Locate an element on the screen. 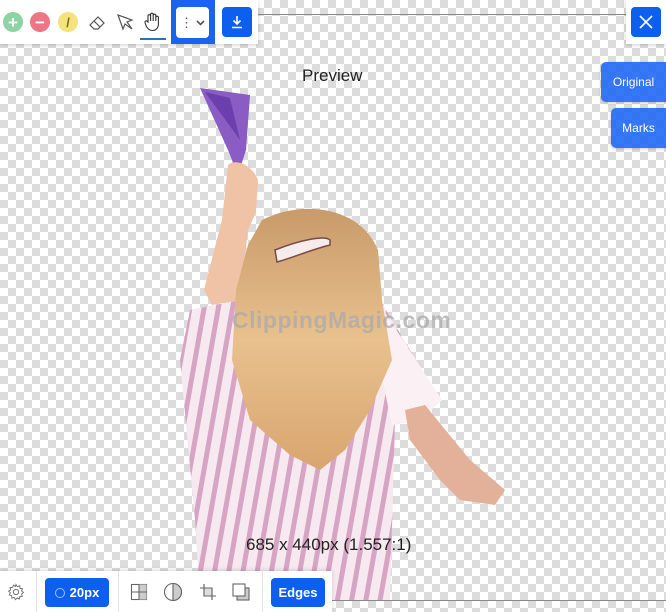 The height and width of the screenshot is (612, 666). contrast-icon is located at coordinates (173, 592).